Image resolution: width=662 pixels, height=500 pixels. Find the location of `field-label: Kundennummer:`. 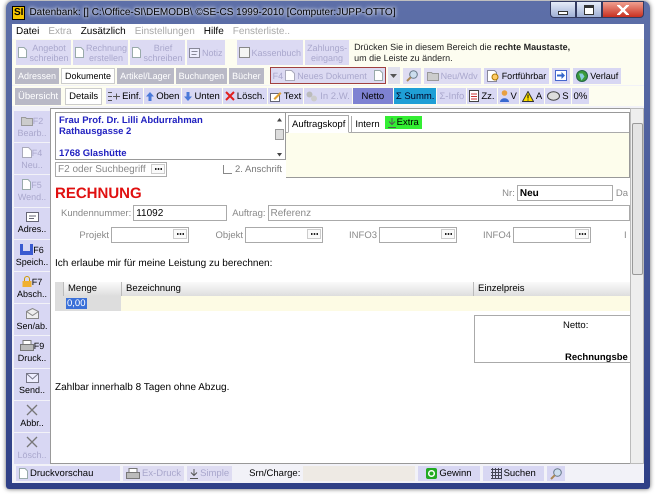

field-label: Kundennummer: is located at coordinates (96, 213).